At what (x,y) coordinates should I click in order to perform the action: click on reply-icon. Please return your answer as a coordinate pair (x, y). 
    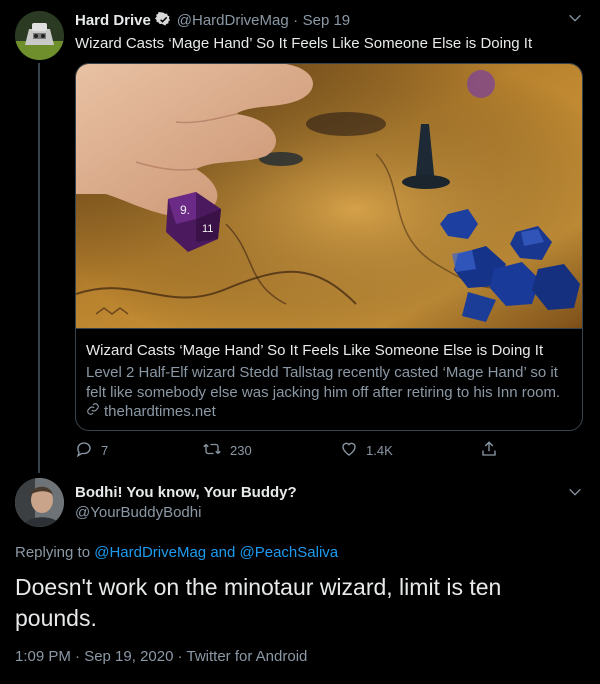
    Looking at the image, I should click on (84, 450).